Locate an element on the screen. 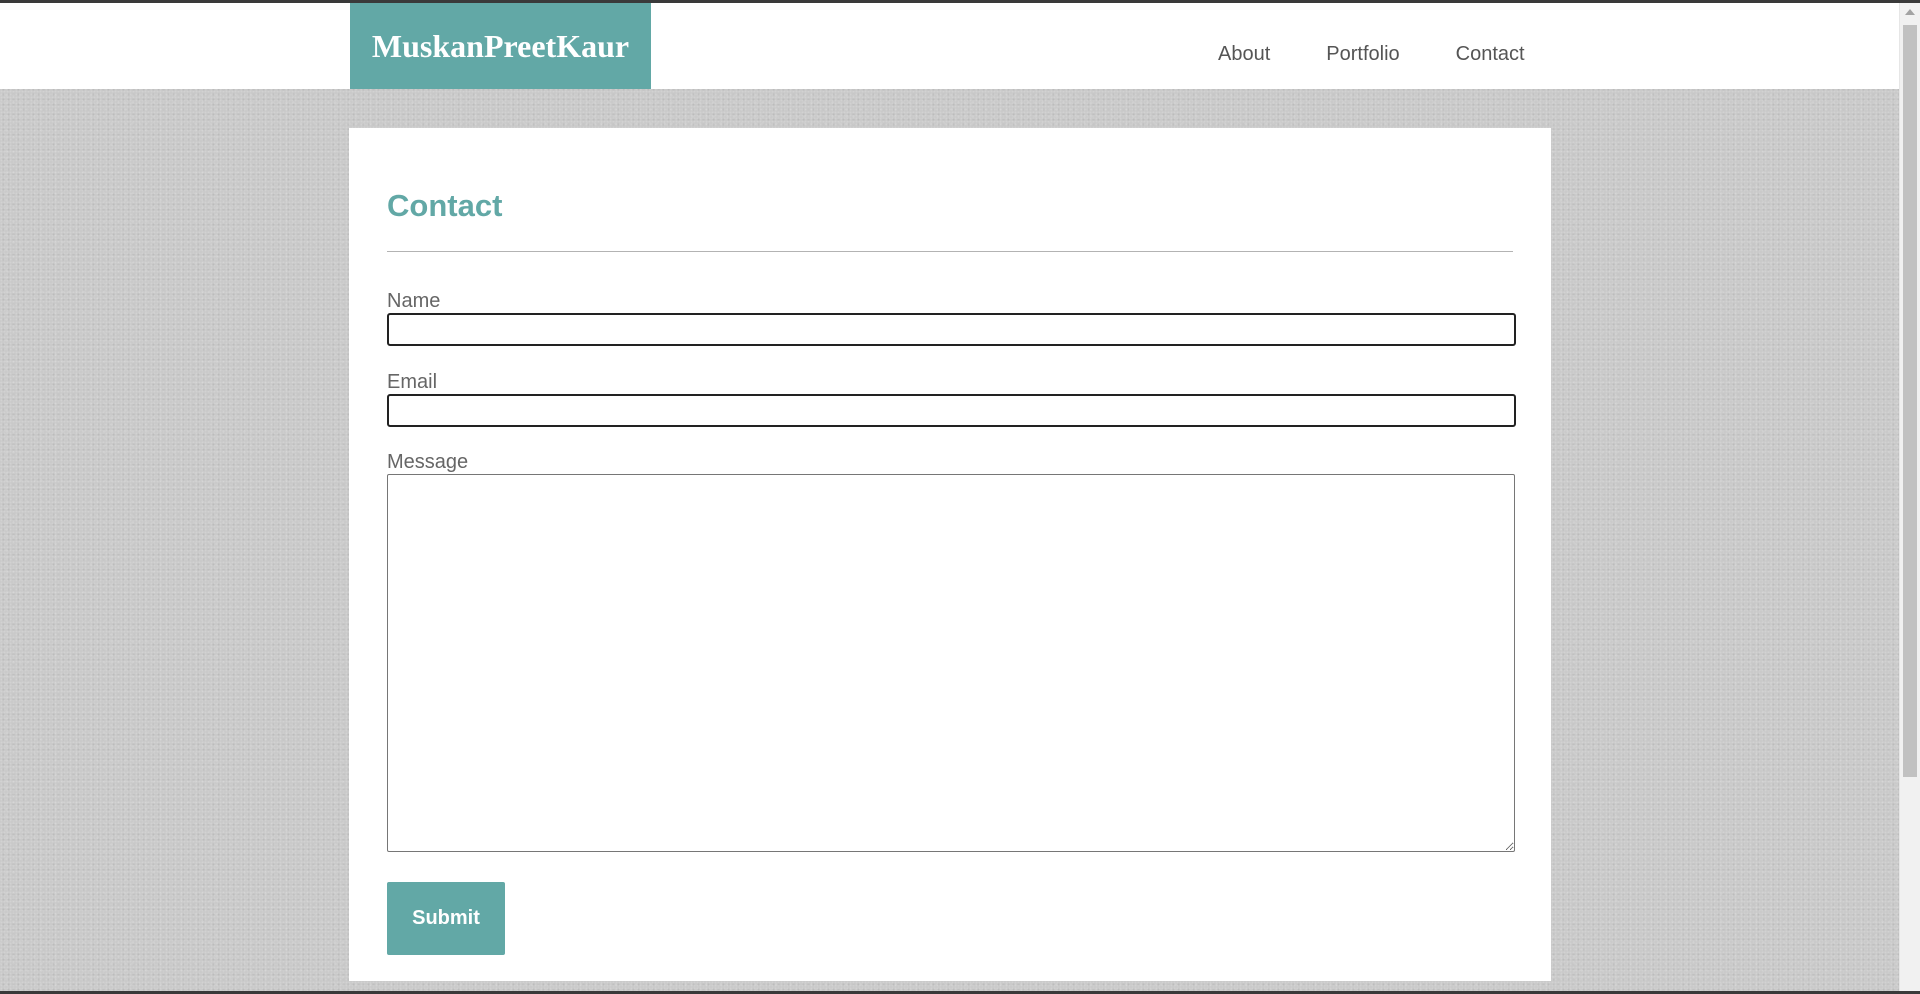 The width and height of the screenshot is (1920, 994). message-label: Message is located at coordinates (428, 462).